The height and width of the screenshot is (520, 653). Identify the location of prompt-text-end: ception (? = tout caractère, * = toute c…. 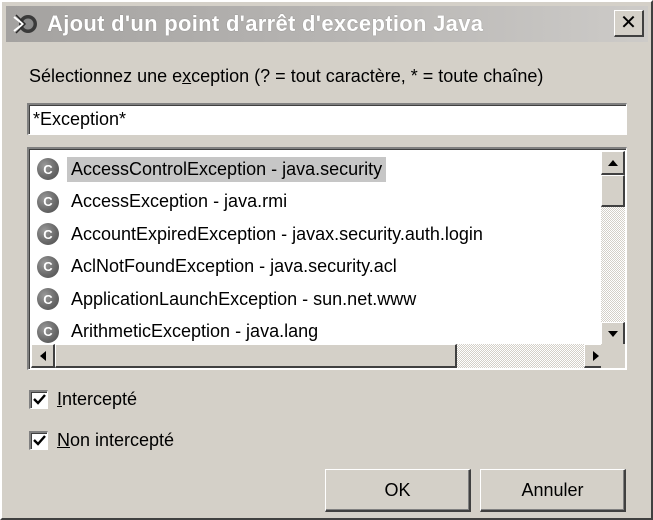
(367, 76).